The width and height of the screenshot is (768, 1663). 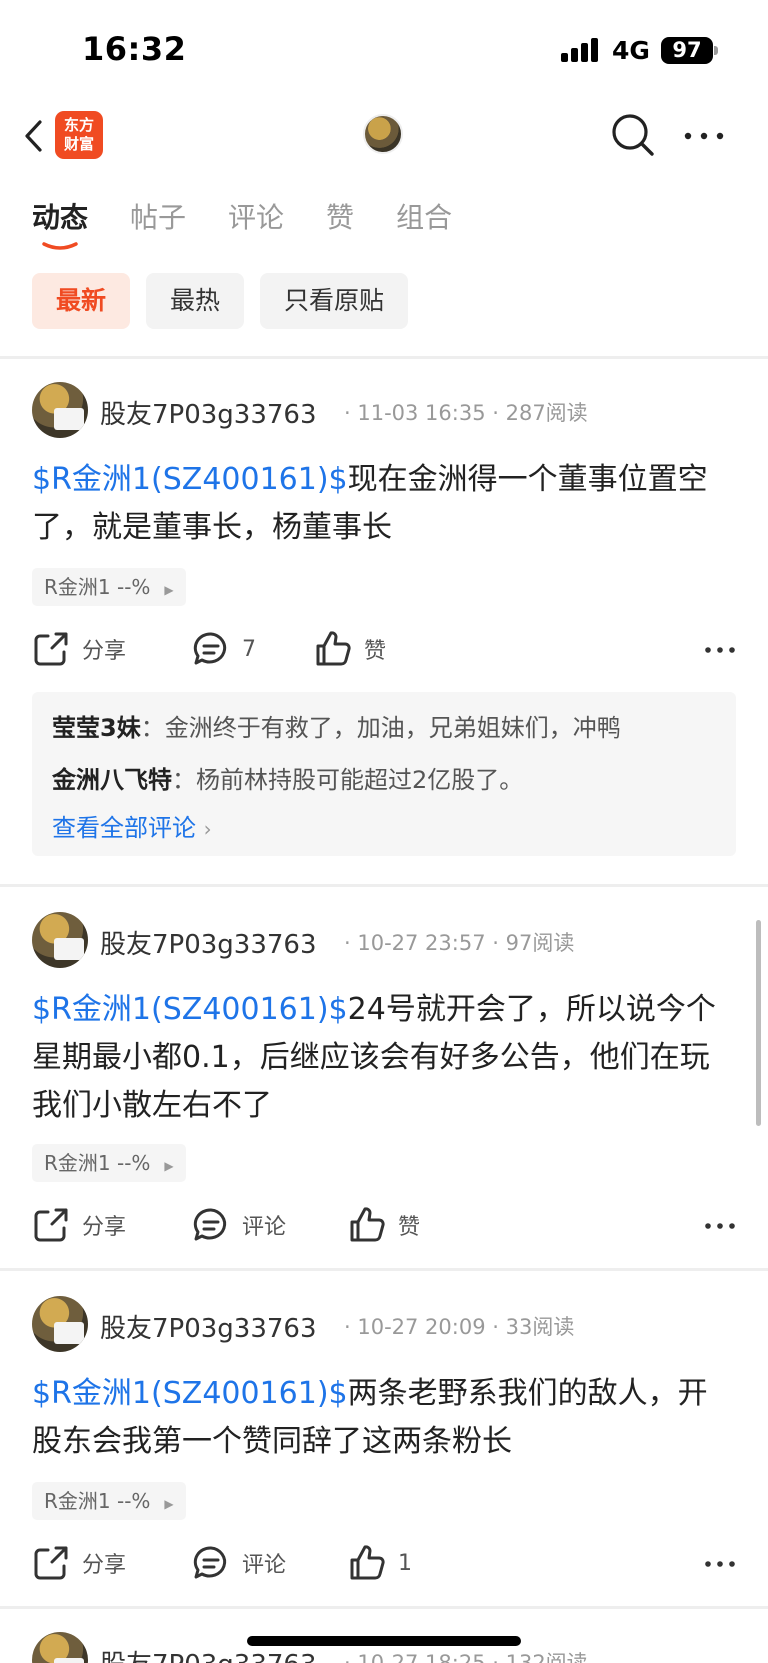 I want to click on post-actions: 分享 评论 赞, so click(x=384, y=1228).